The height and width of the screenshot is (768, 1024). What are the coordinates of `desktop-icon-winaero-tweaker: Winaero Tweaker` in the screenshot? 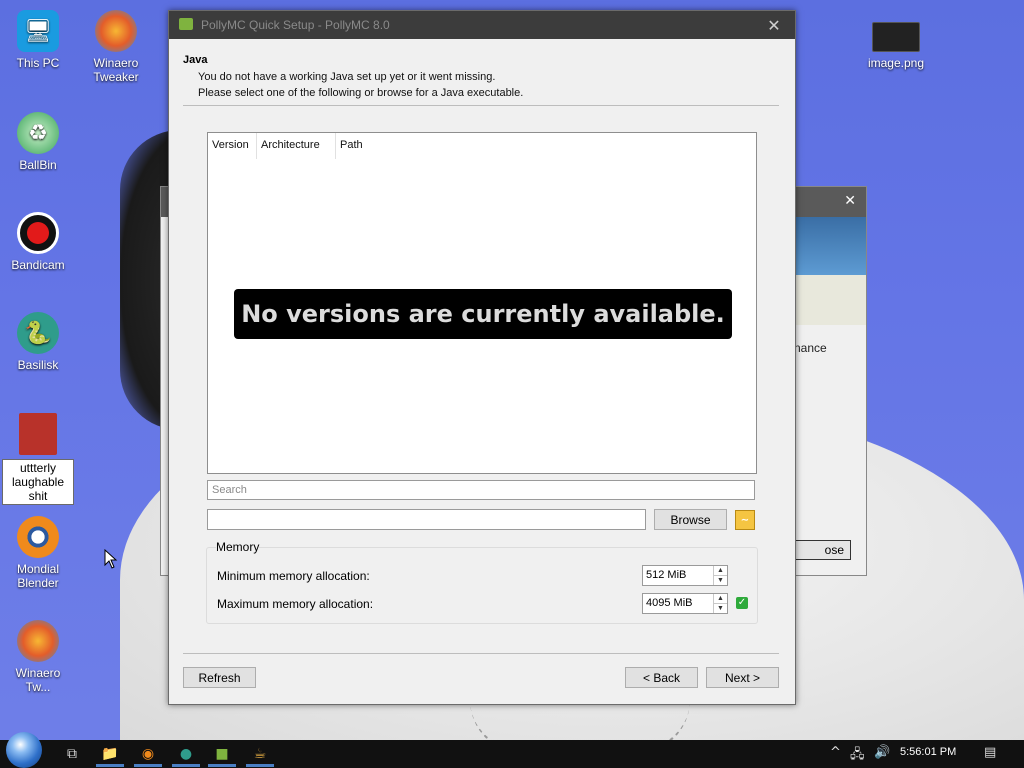 It's located at (116, 47).